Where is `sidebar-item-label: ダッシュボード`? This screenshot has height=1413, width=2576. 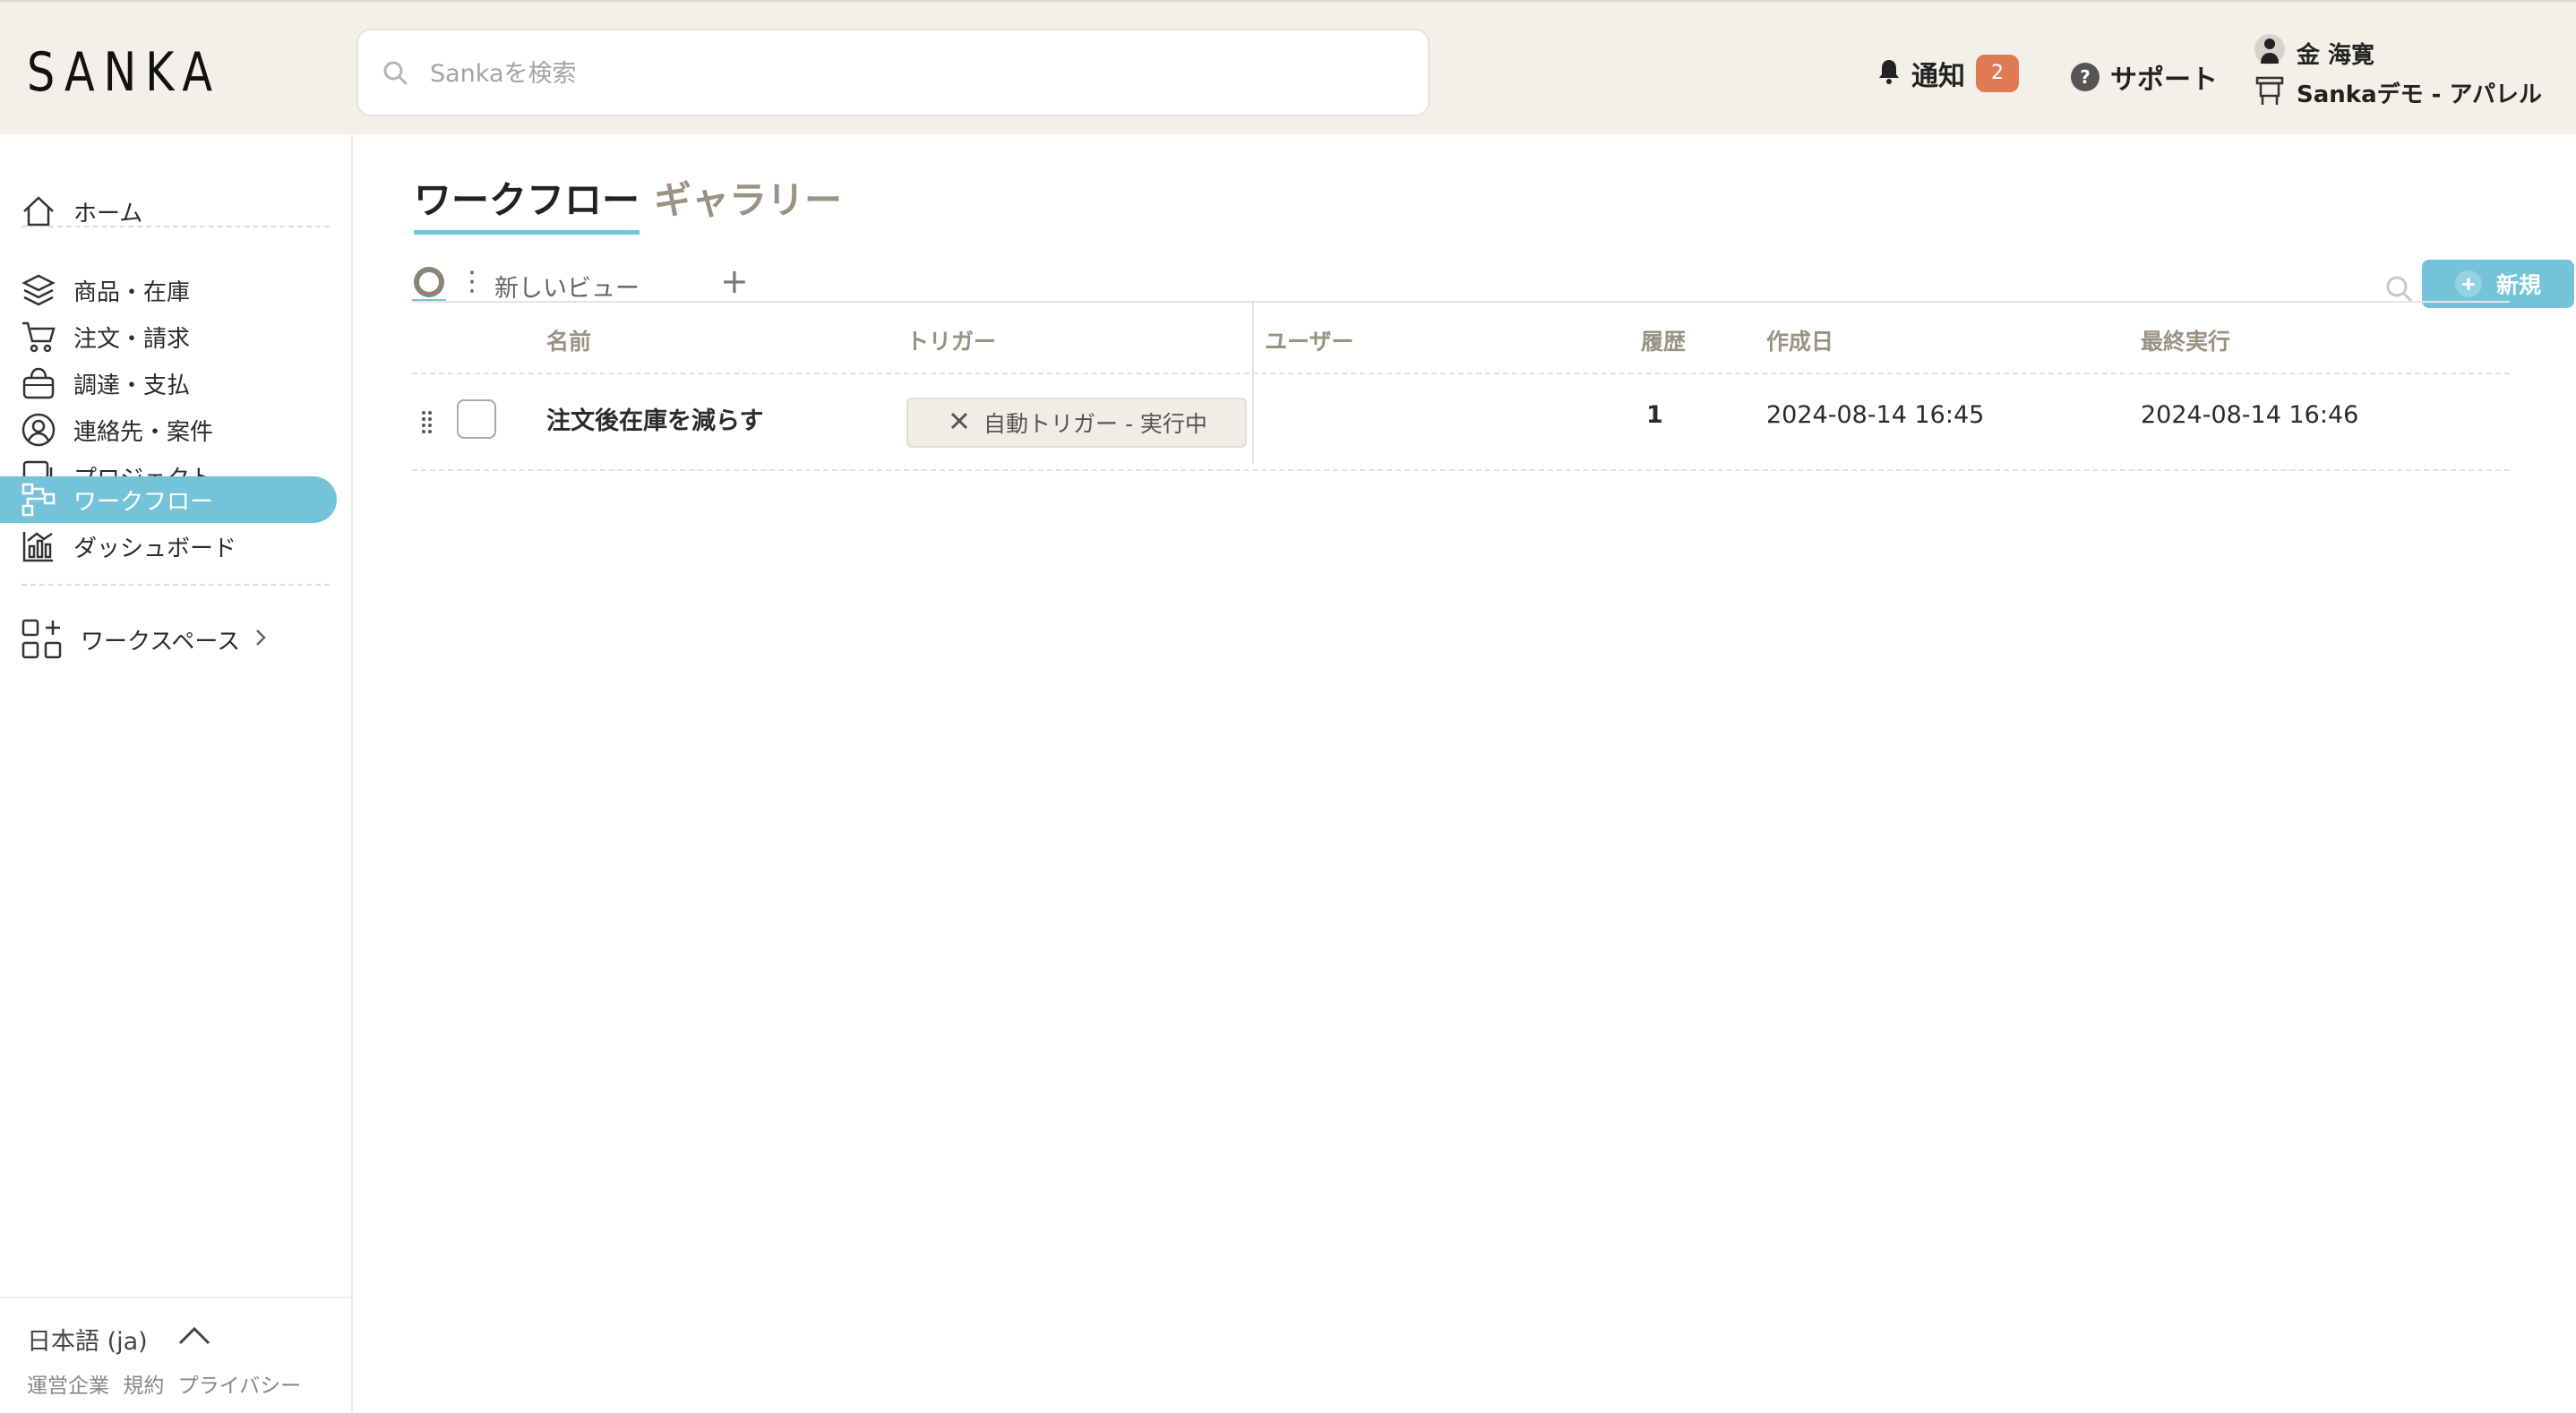
sidebar-item-label: ダッシュボード is located at coordinates (155, 549).